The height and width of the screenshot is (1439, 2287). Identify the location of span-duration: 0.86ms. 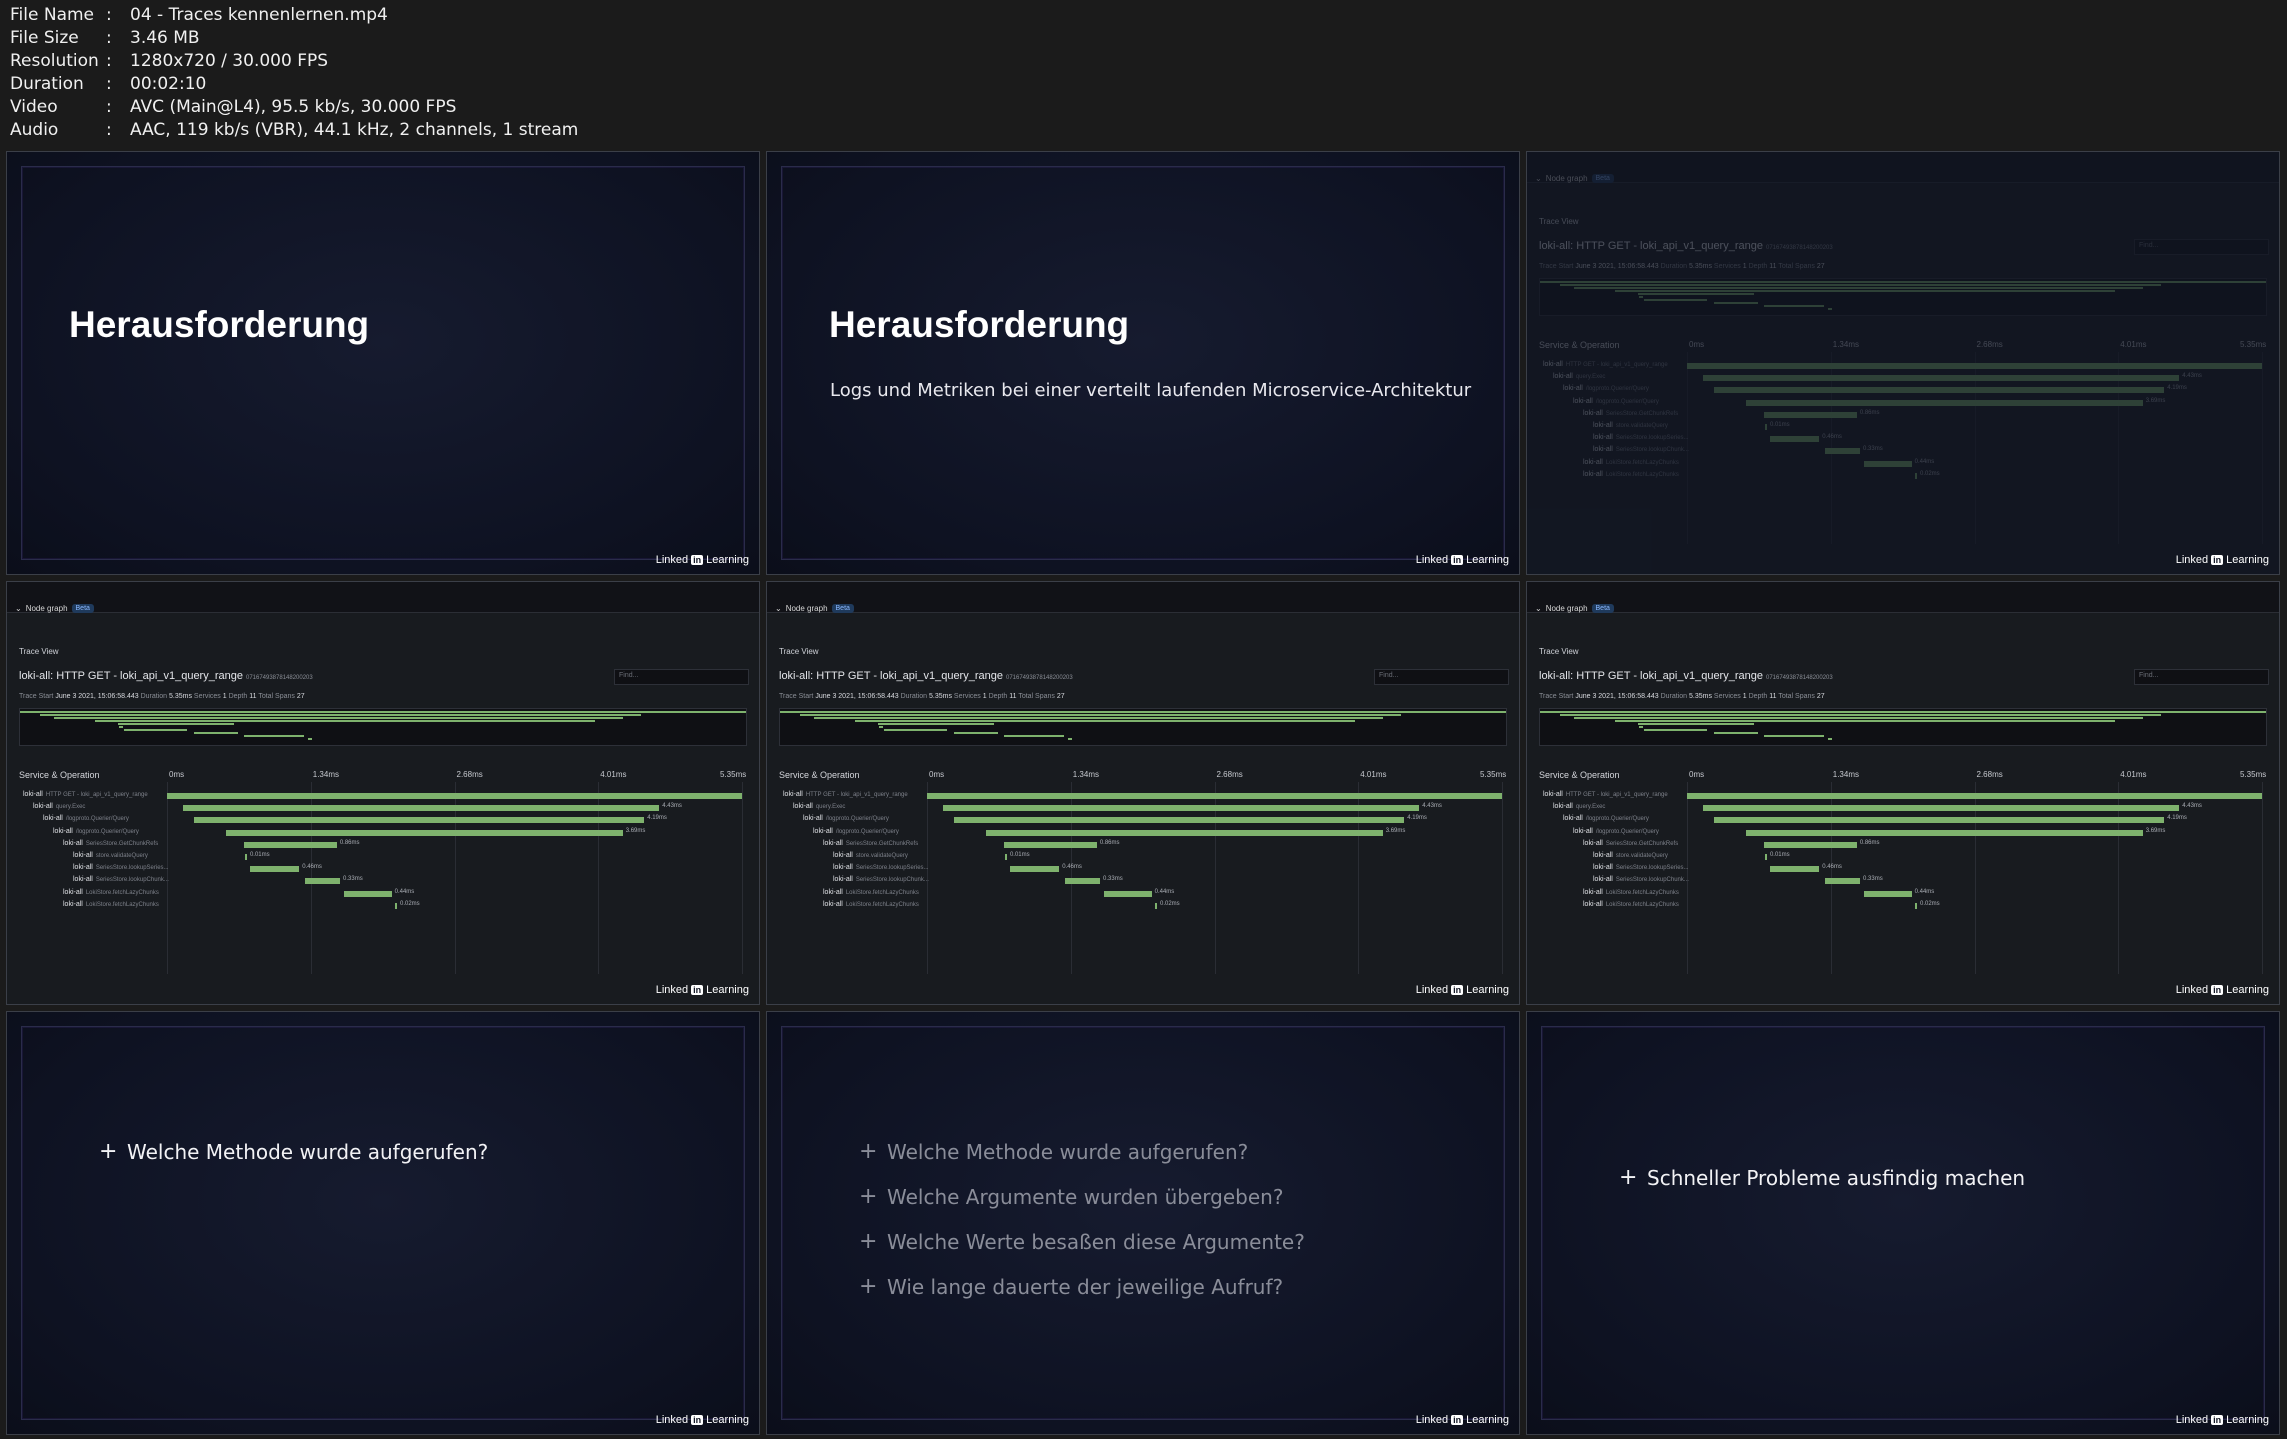
(1109, 842).